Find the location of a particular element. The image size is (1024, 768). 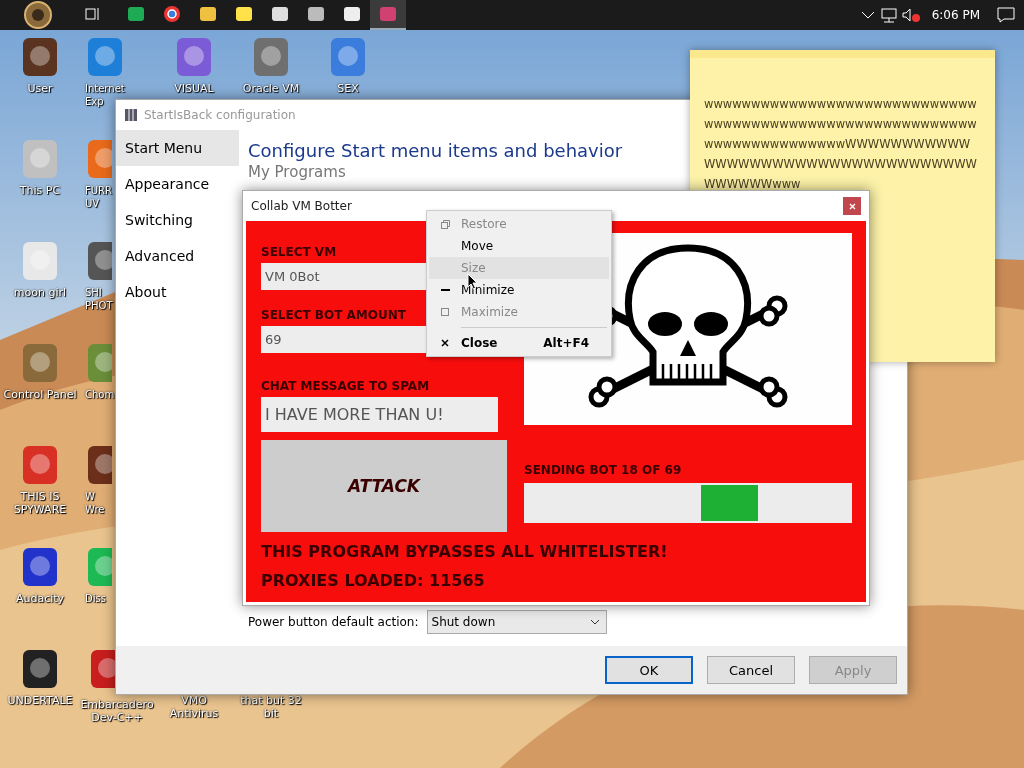

icon-label: Antivirus is located at coordinates (194, 713).